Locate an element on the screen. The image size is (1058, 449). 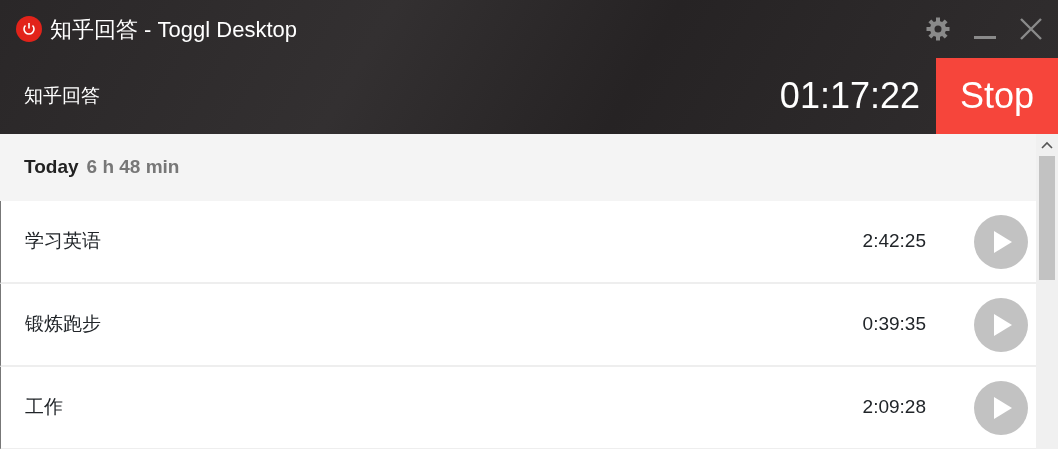
day-label: Today is located at coordinates (51, 167).